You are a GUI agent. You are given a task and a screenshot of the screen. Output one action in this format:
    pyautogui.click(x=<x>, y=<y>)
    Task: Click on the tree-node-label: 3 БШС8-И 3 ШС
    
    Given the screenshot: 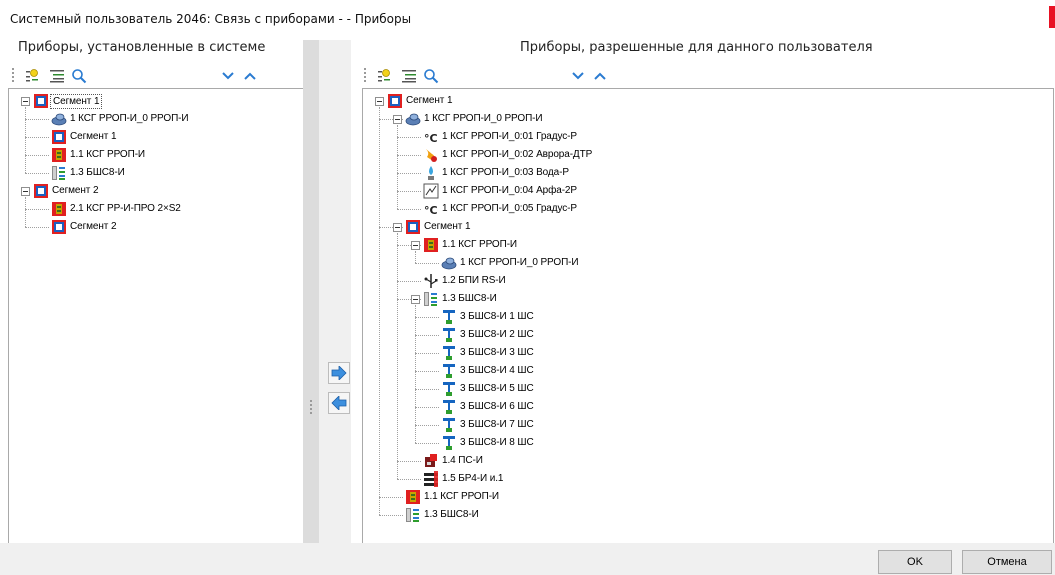 What is the action you would take?
    pyautogui.click(x=497, y=352)
    